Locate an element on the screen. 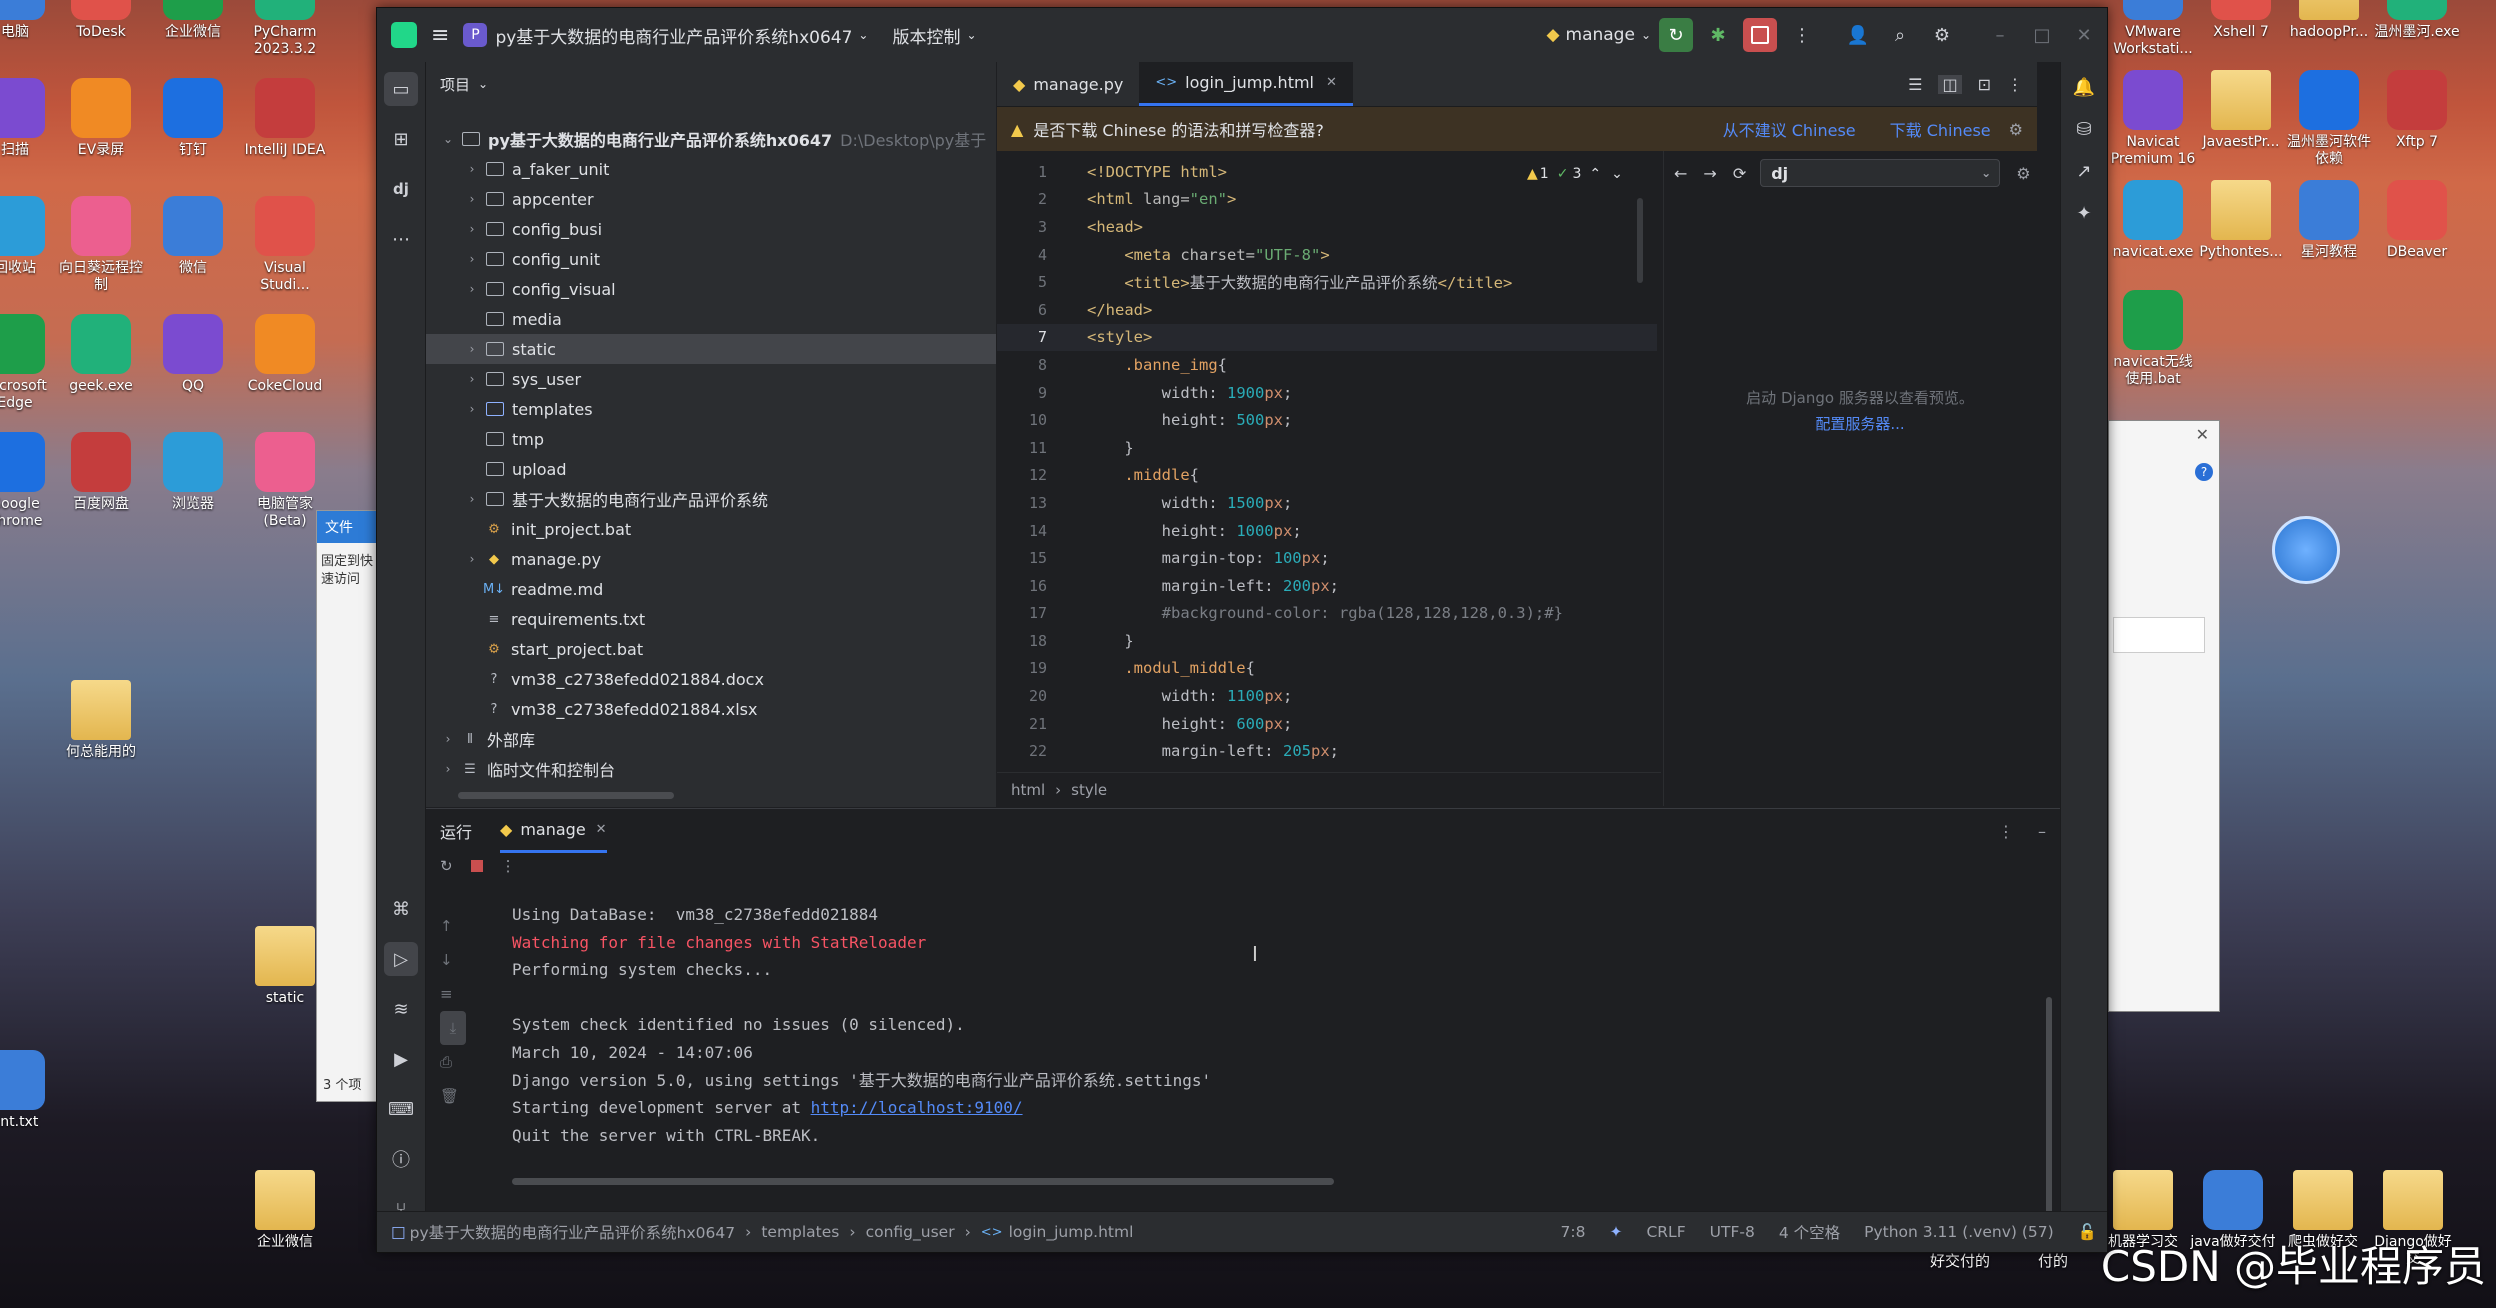 The width and height of the screenshot is (2496, 1308). run-options-icon: ⋮ is located at coordinates (2006, 831).